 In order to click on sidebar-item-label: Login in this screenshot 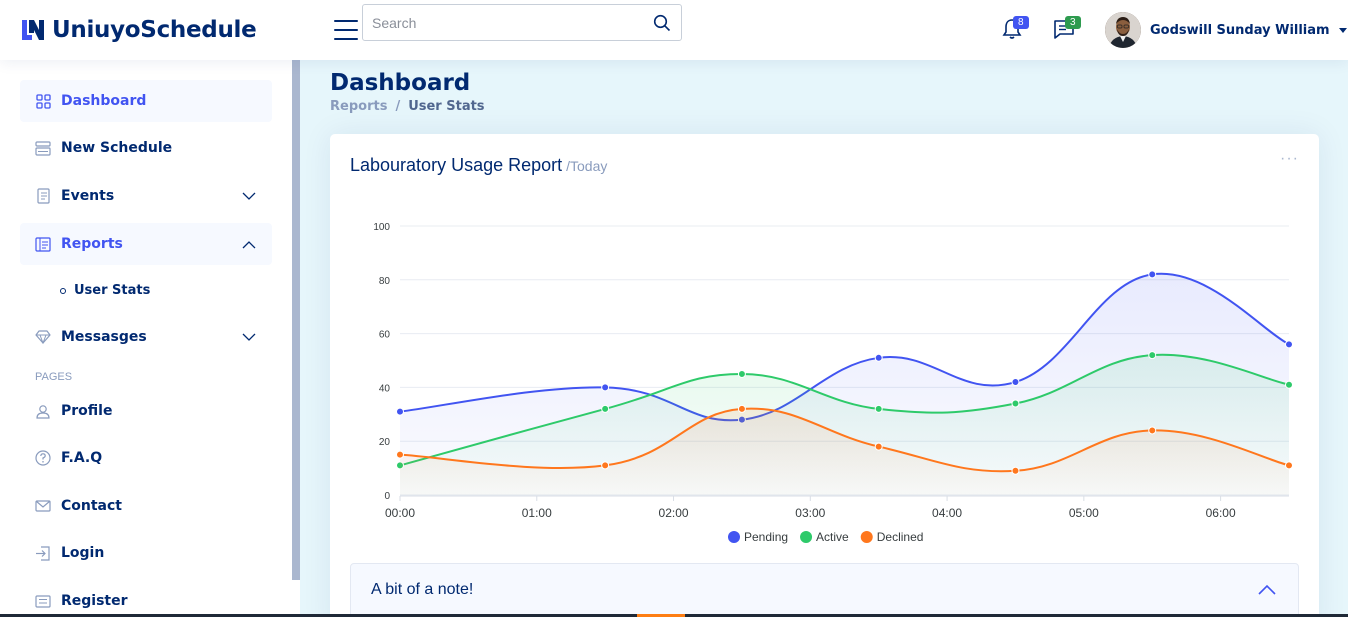, I will do `click(83, 553)`.